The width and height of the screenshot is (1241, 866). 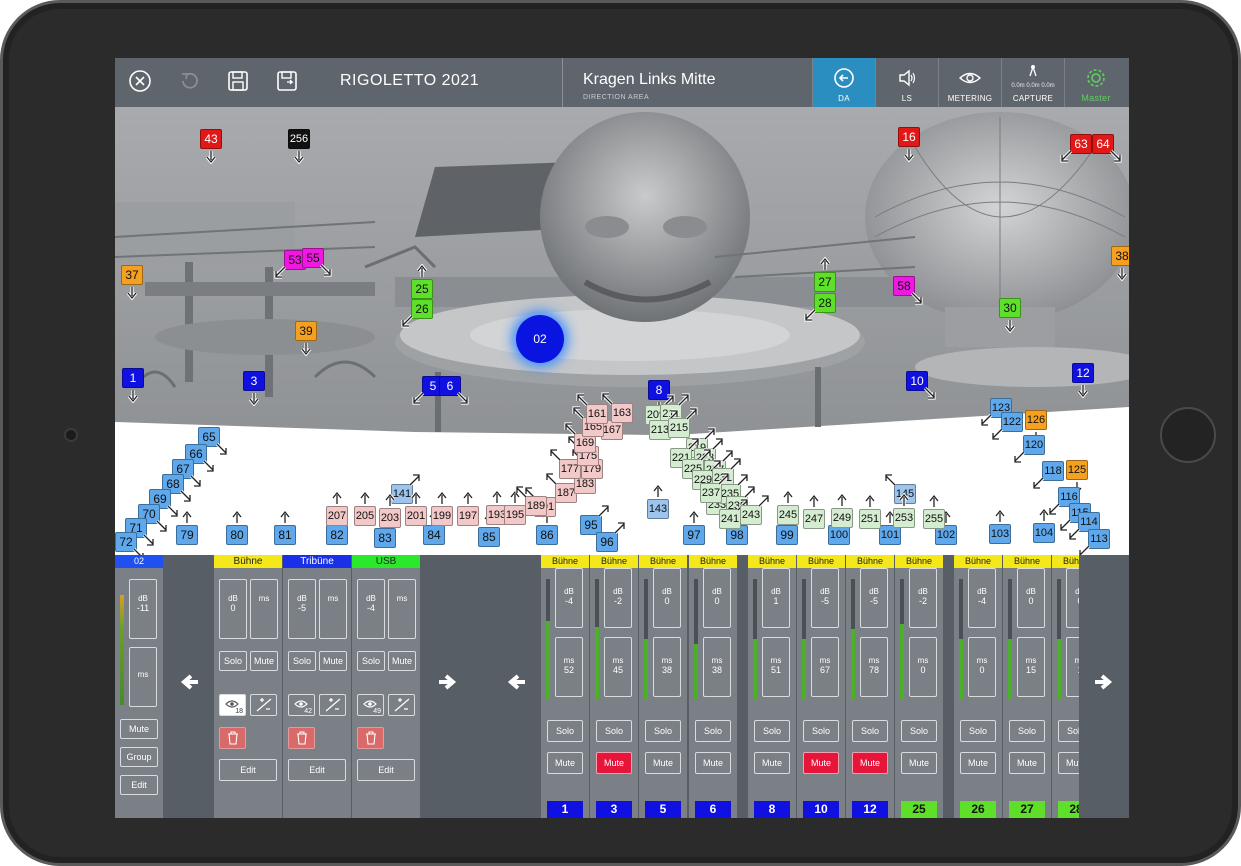 What do you see at coordinates (1032, 82) in the screenshot?
I see `tab-capture: 0.0m 0.0m 0.0m CAPTURE` at bounding box center [1032, 82].